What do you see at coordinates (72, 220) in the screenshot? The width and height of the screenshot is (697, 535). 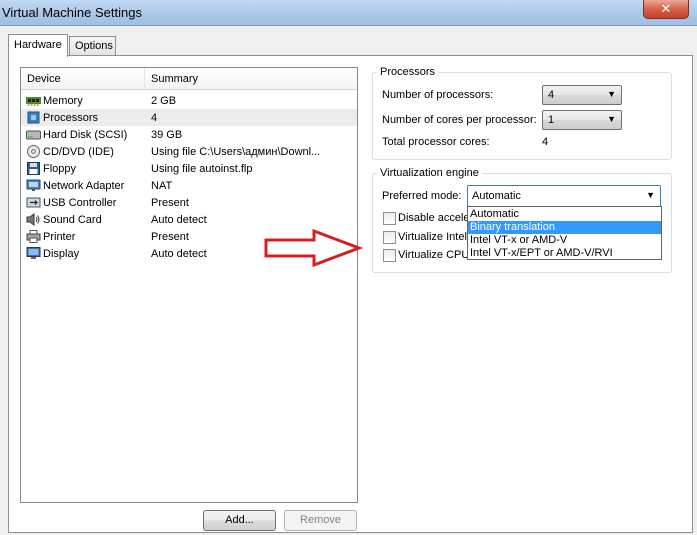 I see `device-name: Sound Card` at bounding box center [72, 220].